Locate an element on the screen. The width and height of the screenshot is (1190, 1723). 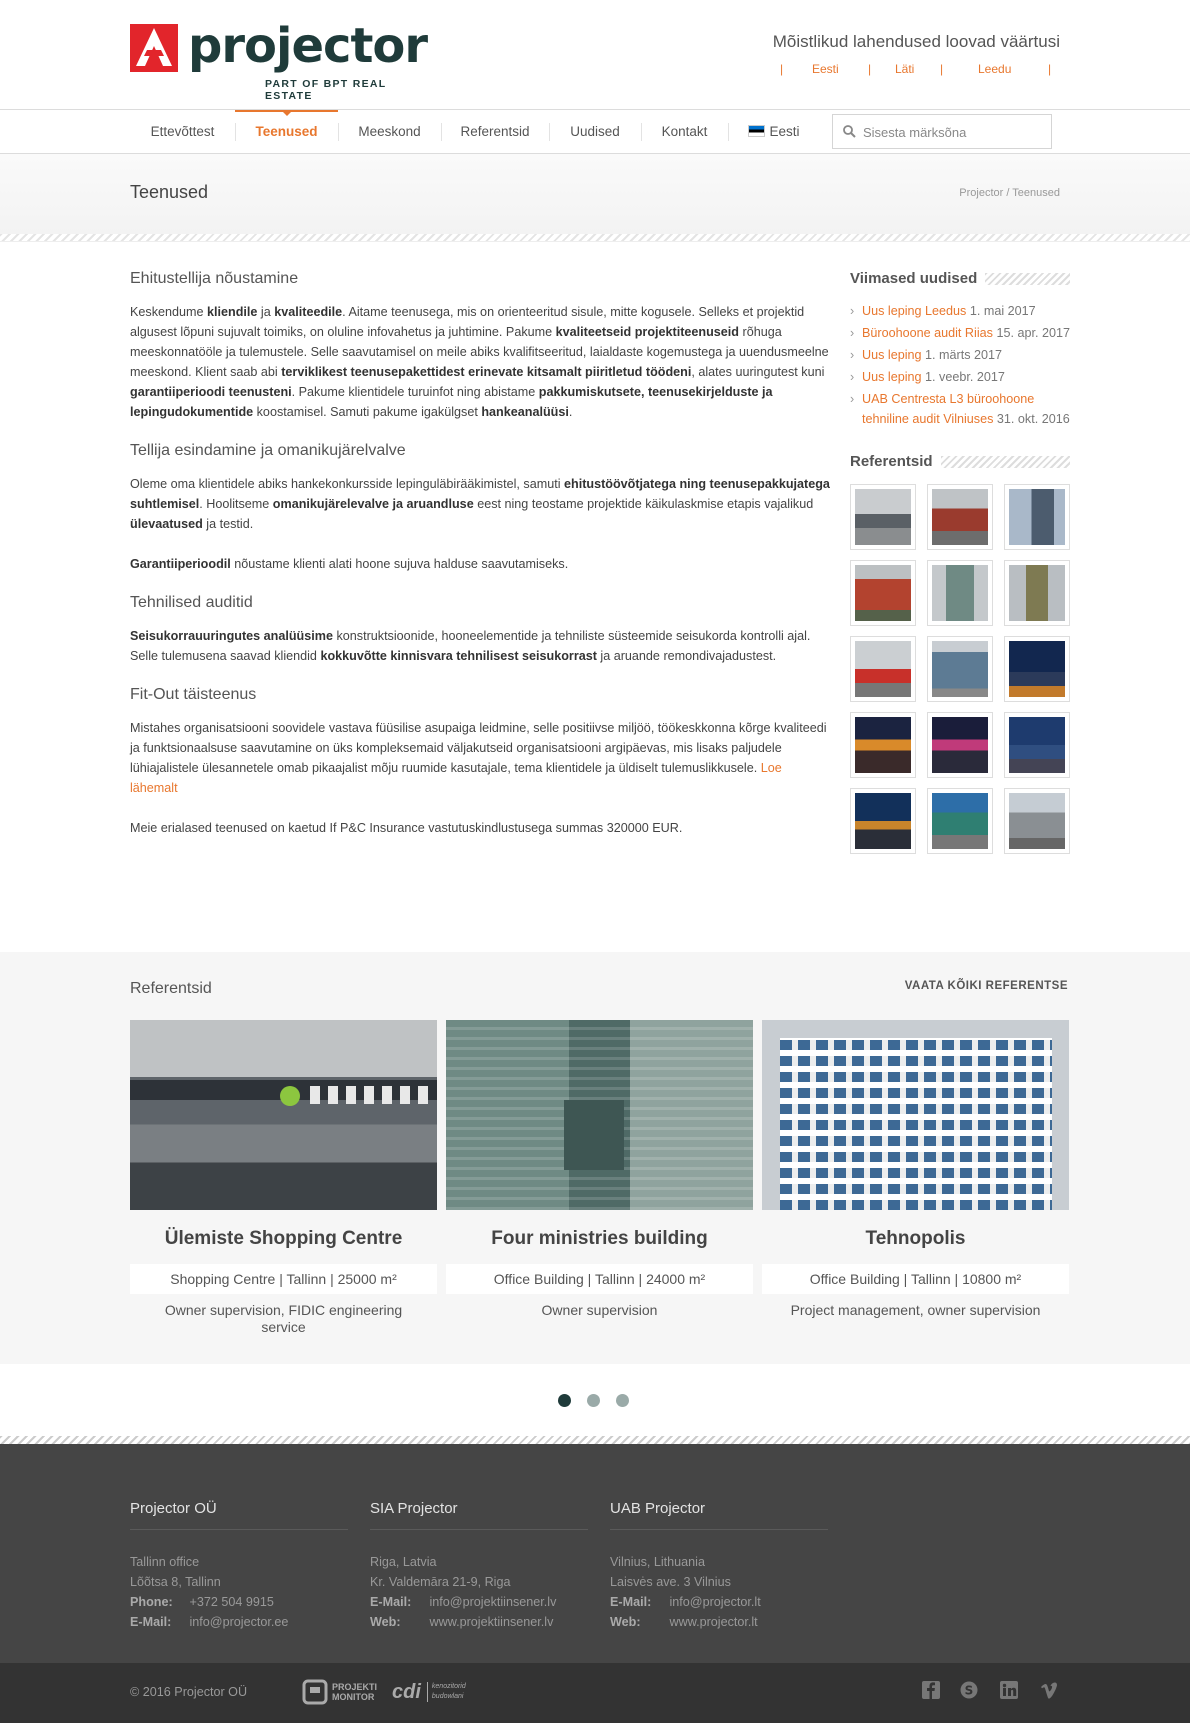
footer-line: E-Mail: info@projector.lt is located at coordinates (685, 1602).